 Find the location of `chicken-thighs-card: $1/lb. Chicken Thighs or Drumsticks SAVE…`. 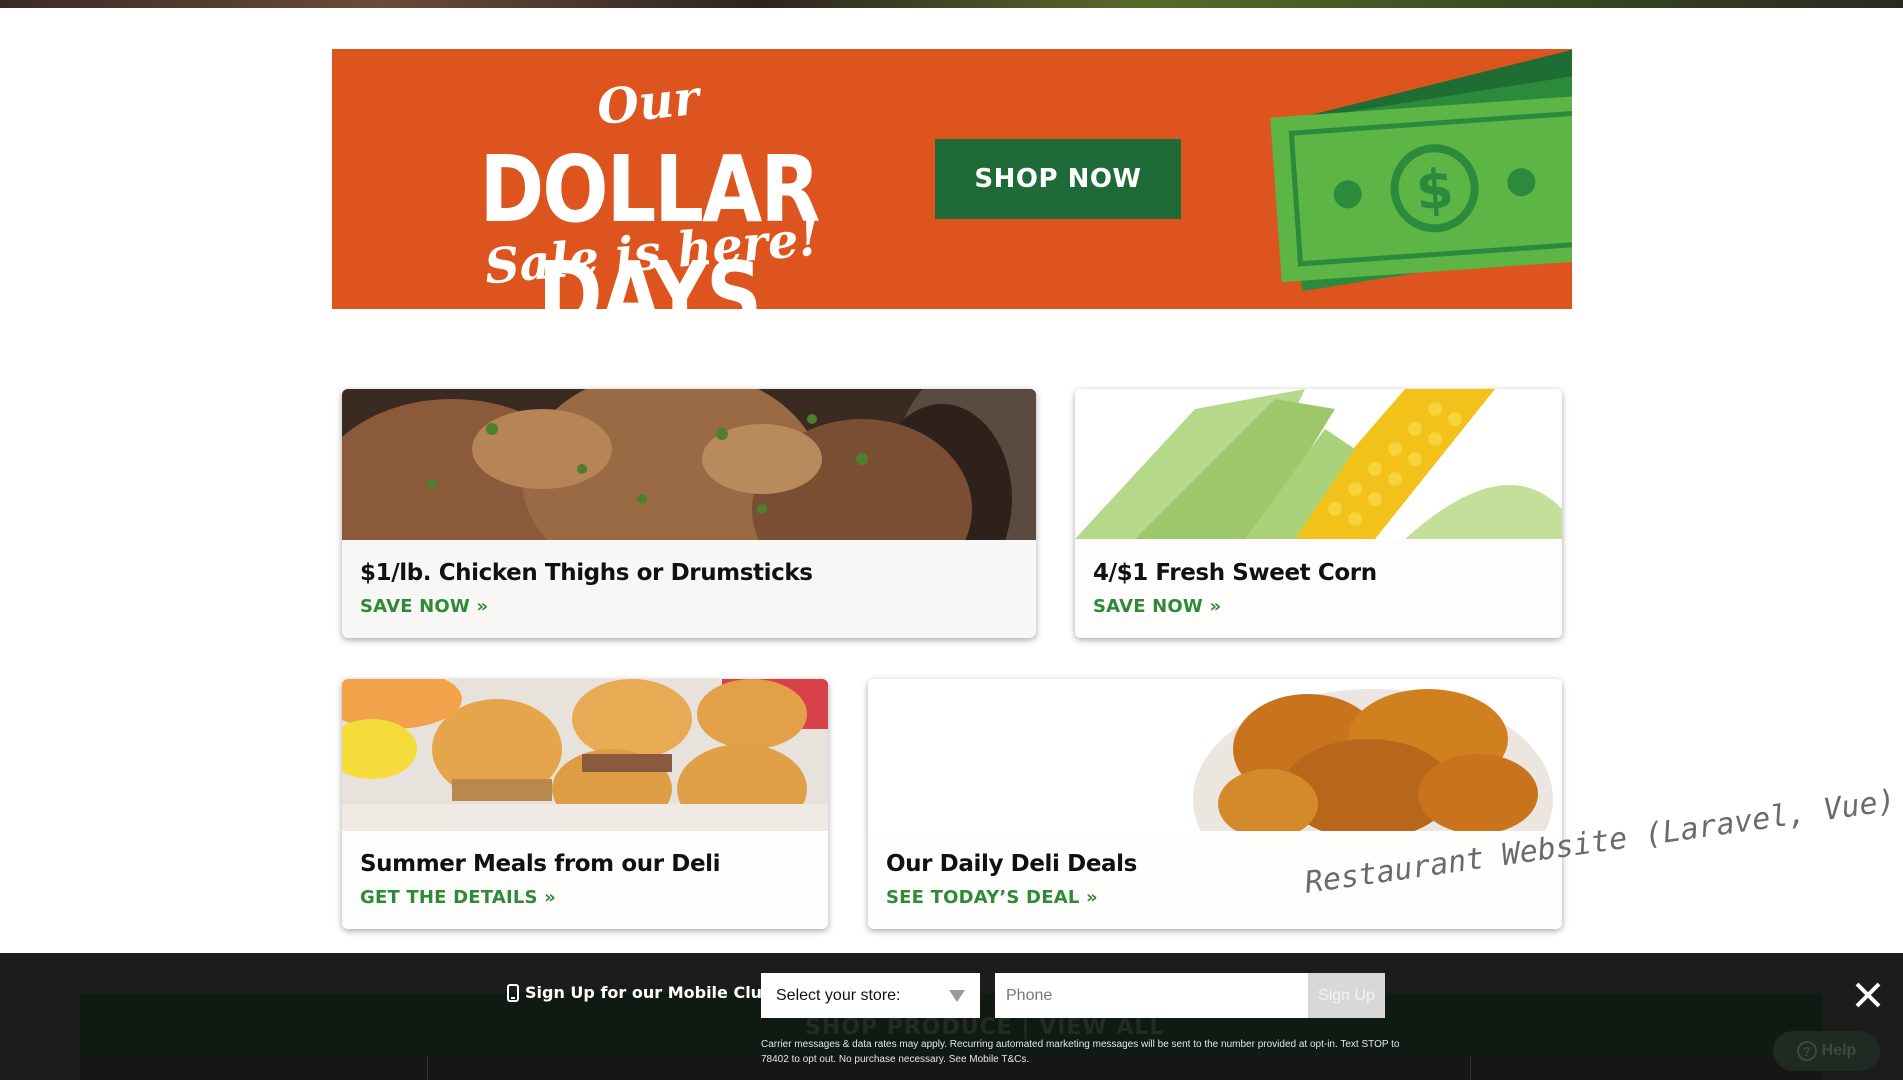

chicken-thighs-card: $1/lb. Chicken Thighs or Drumsticks SAVE… is located at coordinates (689, 513).